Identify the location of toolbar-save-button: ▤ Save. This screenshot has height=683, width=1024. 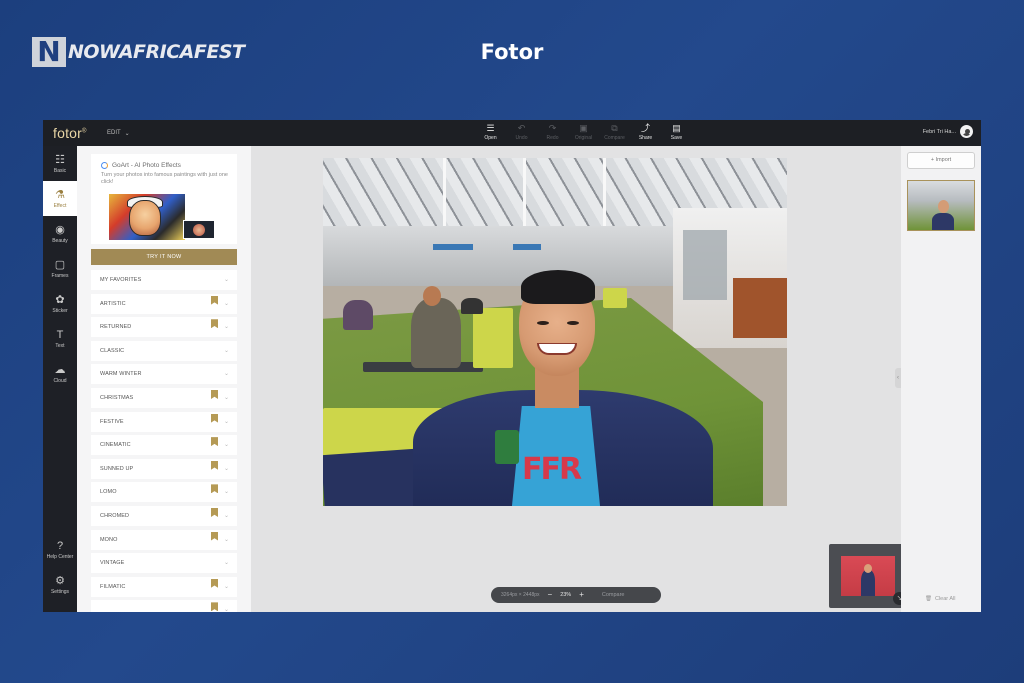
(676, 132).